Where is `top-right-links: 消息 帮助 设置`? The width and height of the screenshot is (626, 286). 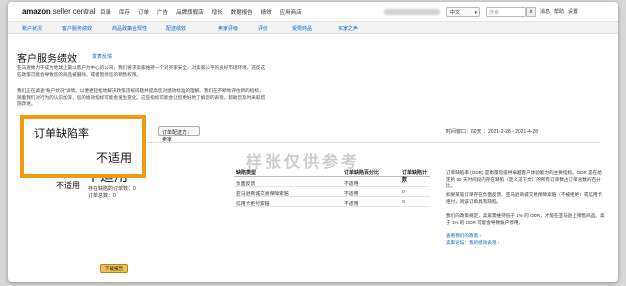 top-right-links: 消息 帮助 设置 is located at coordinates (559, 11).